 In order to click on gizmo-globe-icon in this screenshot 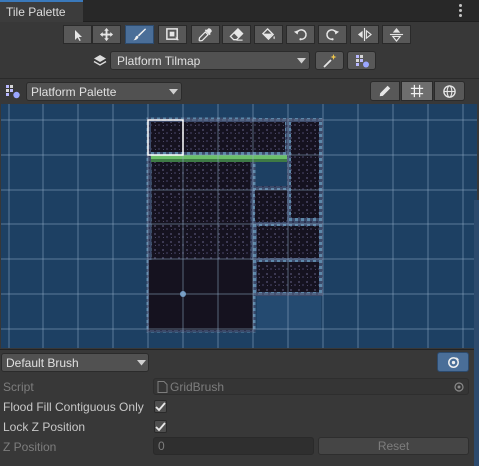, I will do `click(449, 91)`.